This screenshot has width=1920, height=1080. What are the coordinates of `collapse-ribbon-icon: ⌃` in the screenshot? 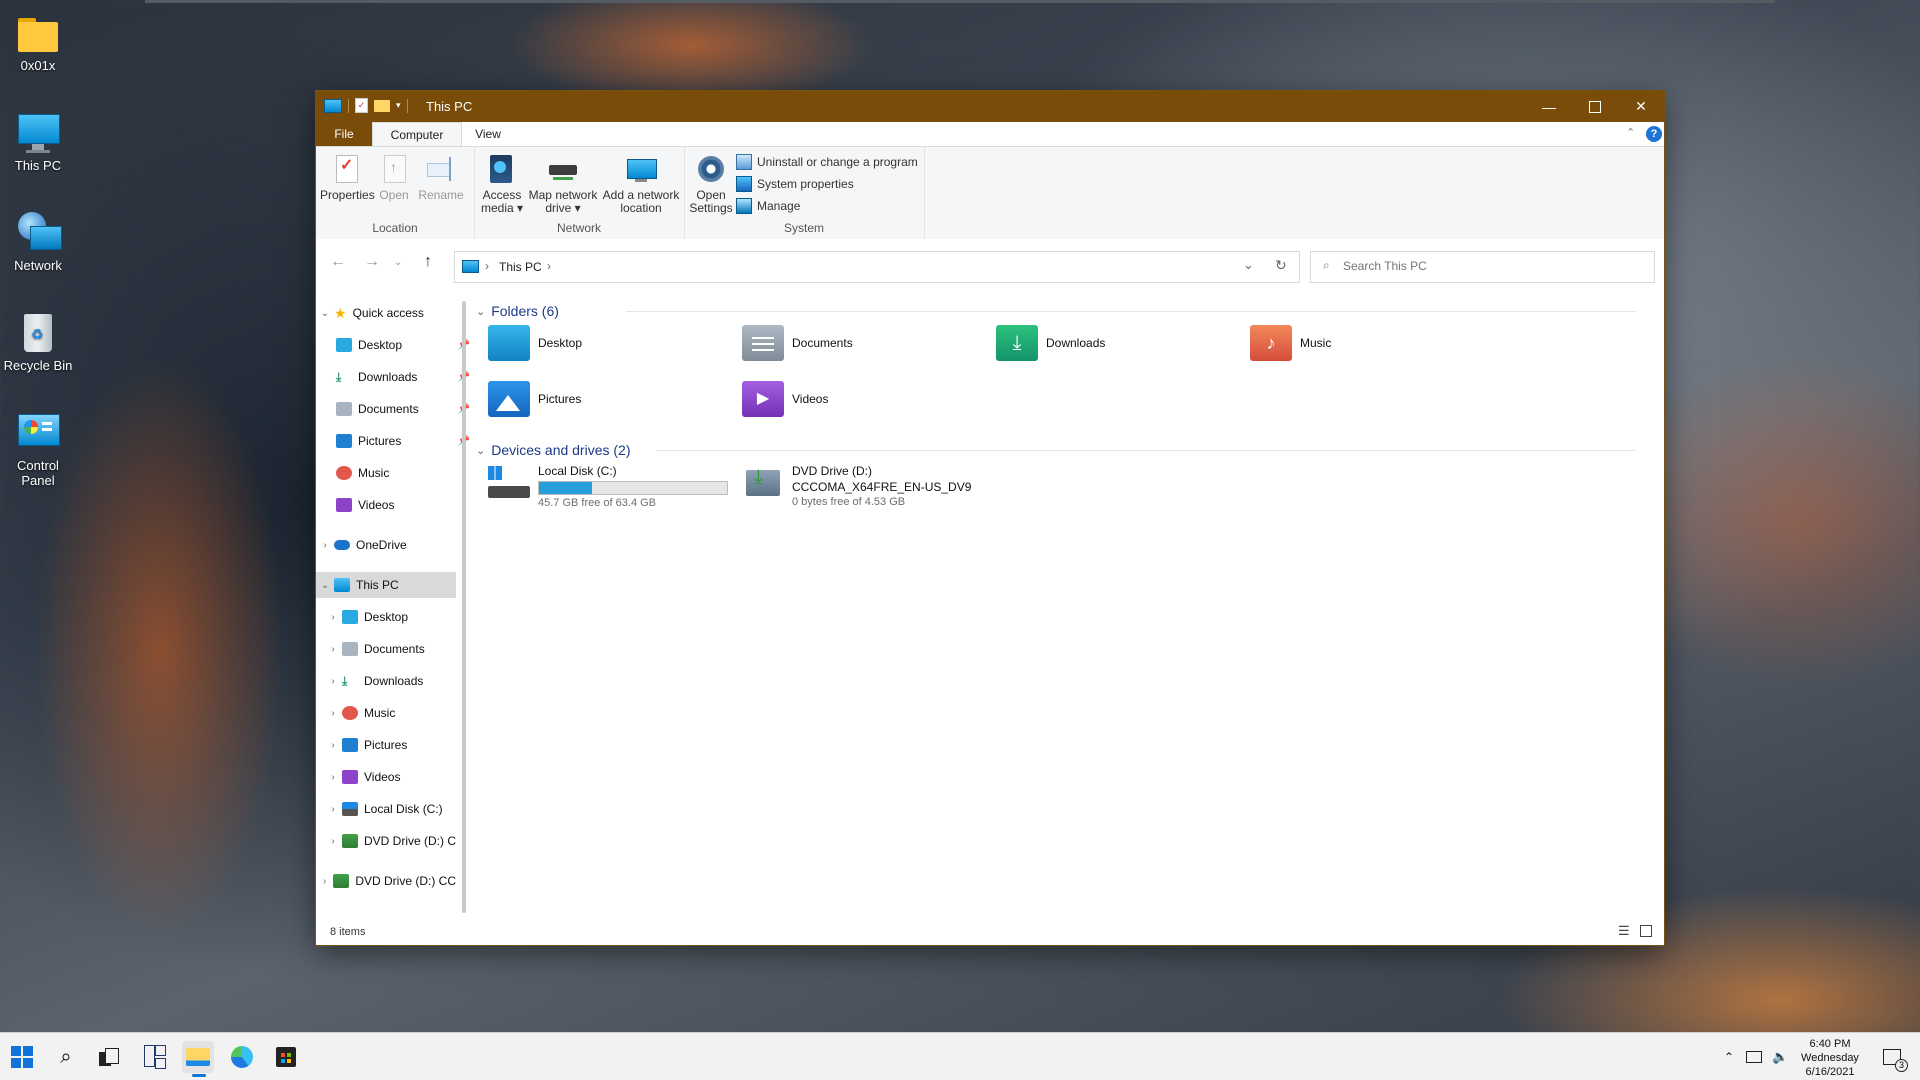 It's located at (1630, 132).